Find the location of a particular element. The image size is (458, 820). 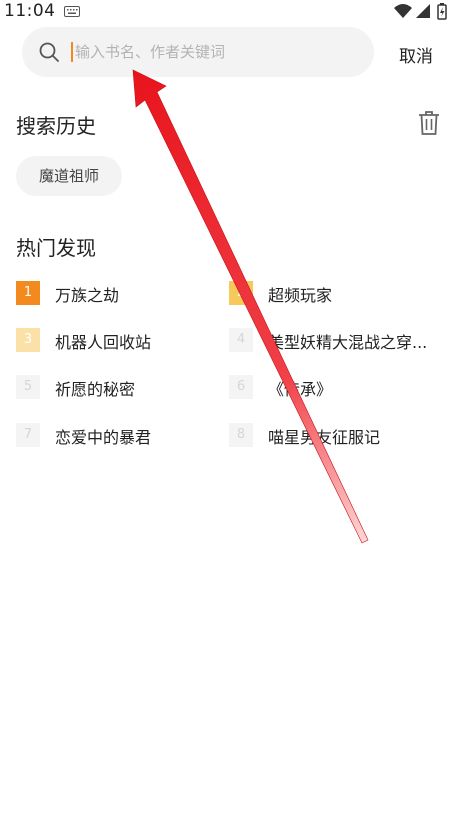

wifi-icon is located at coordinates (403, 11).